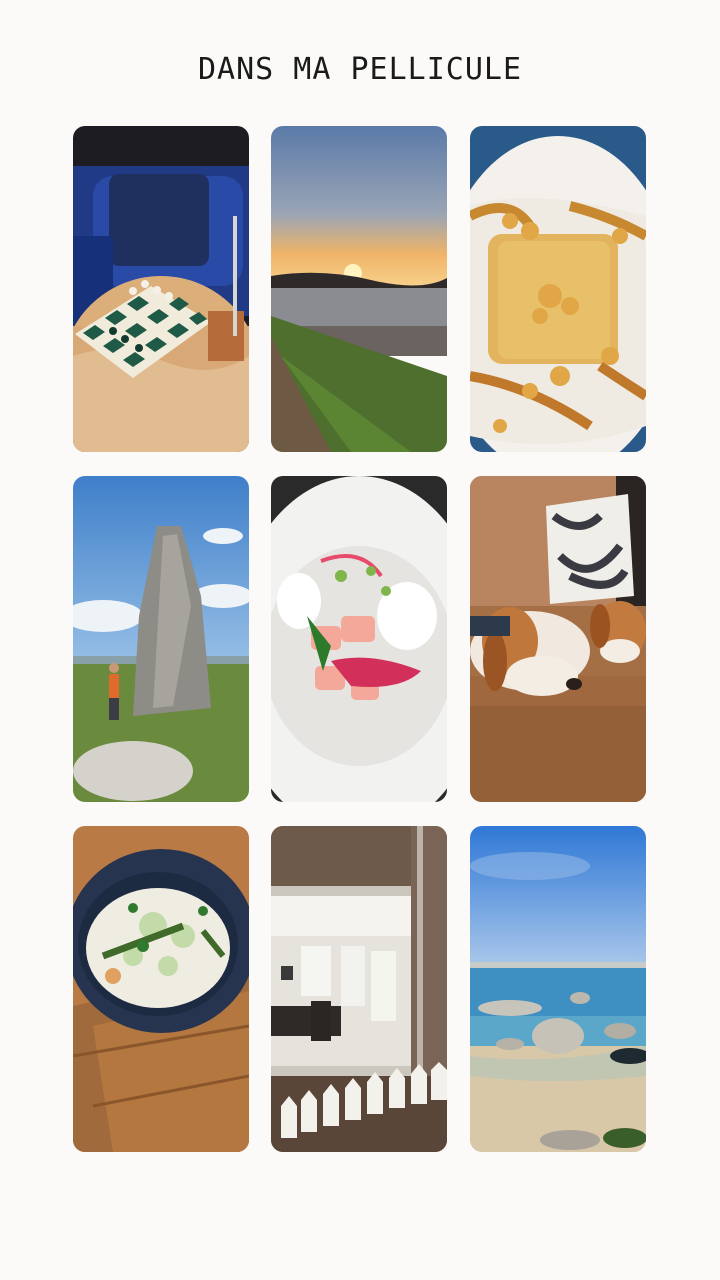  I want to click on photo-dessert, so click(558, 289).